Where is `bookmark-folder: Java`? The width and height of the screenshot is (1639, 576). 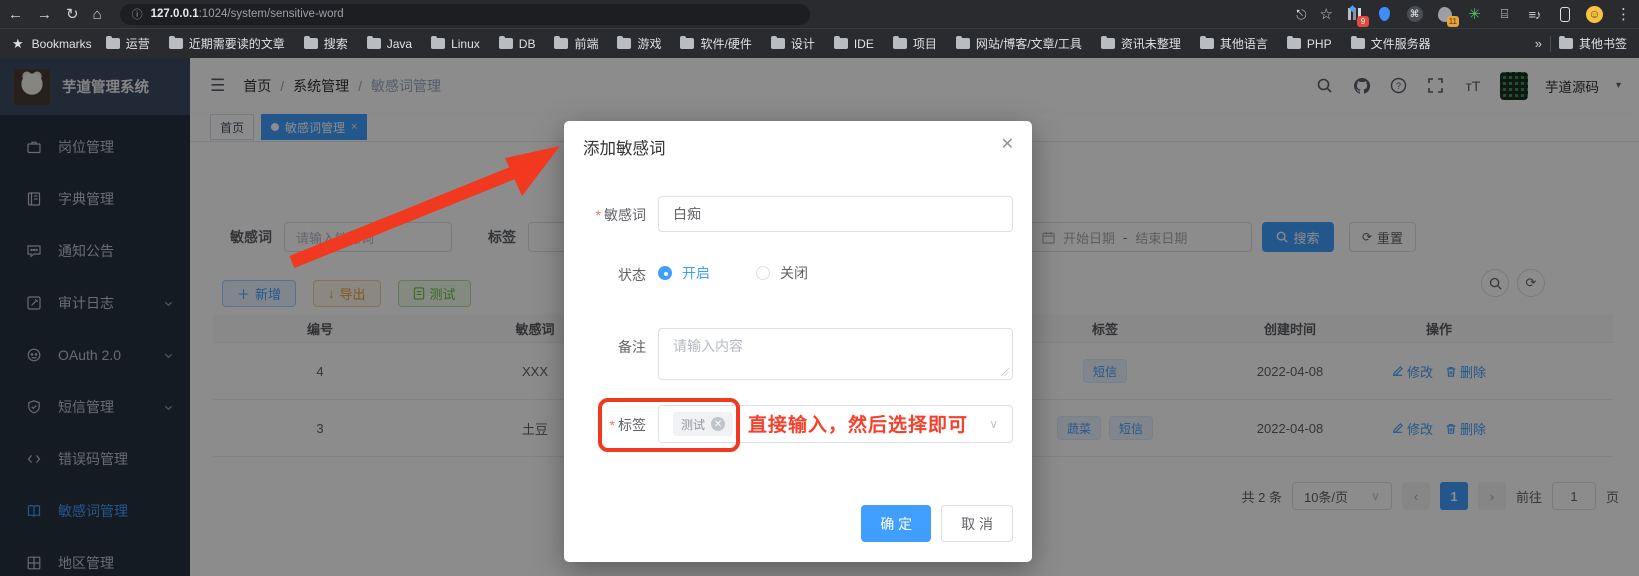 bookmark-folder: Java is located at coordinates (389, 43).